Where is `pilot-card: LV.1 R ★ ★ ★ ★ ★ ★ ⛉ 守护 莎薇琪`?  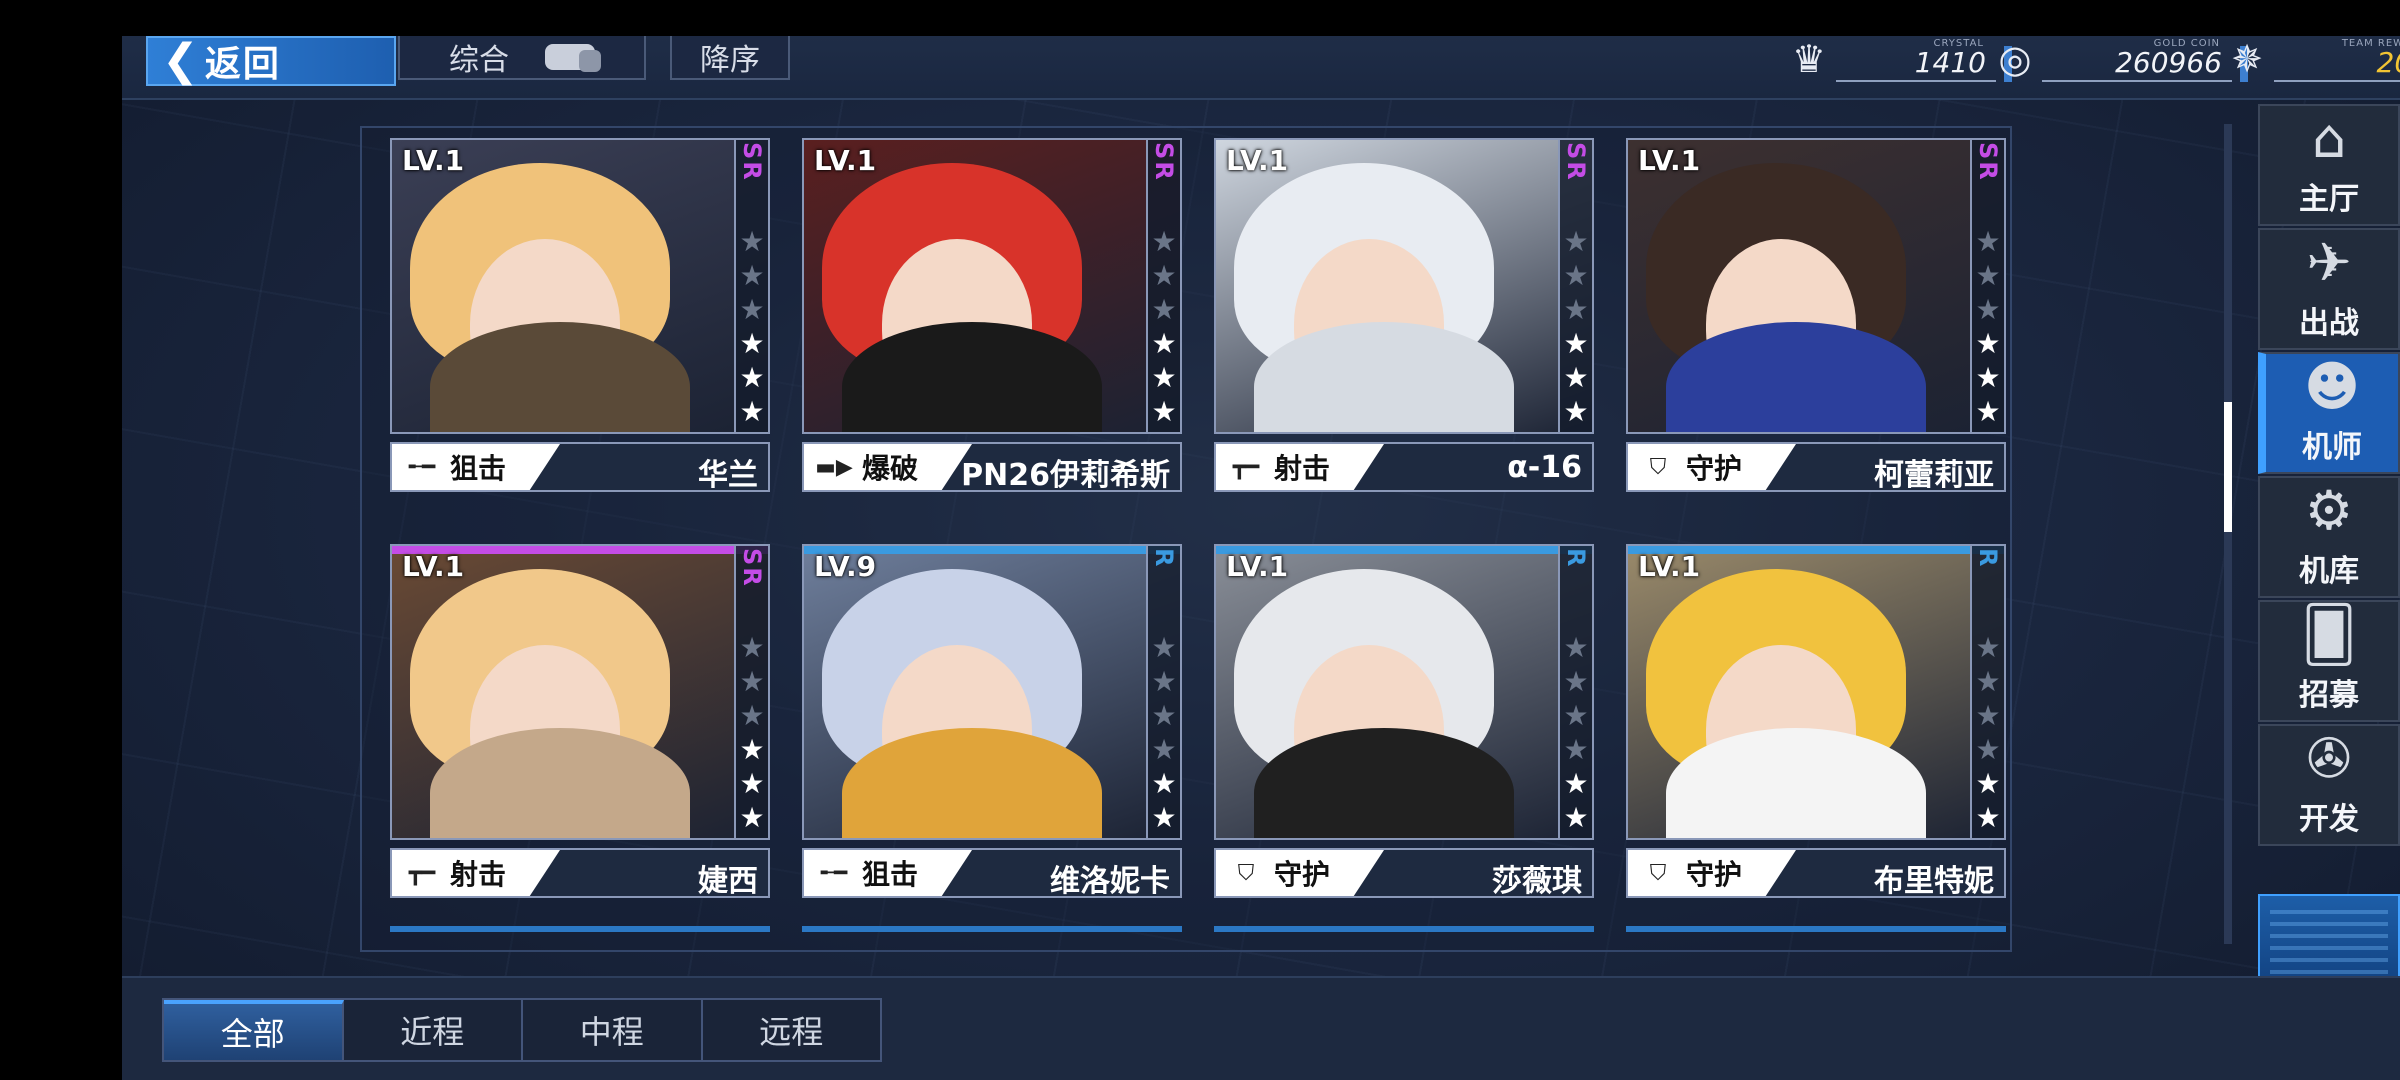 pilot-card: LV.1 R ★ ★ ★ ★ ★ ★ ⛉ 守护 莎薇琪 is located at coordinates (1404, 724).